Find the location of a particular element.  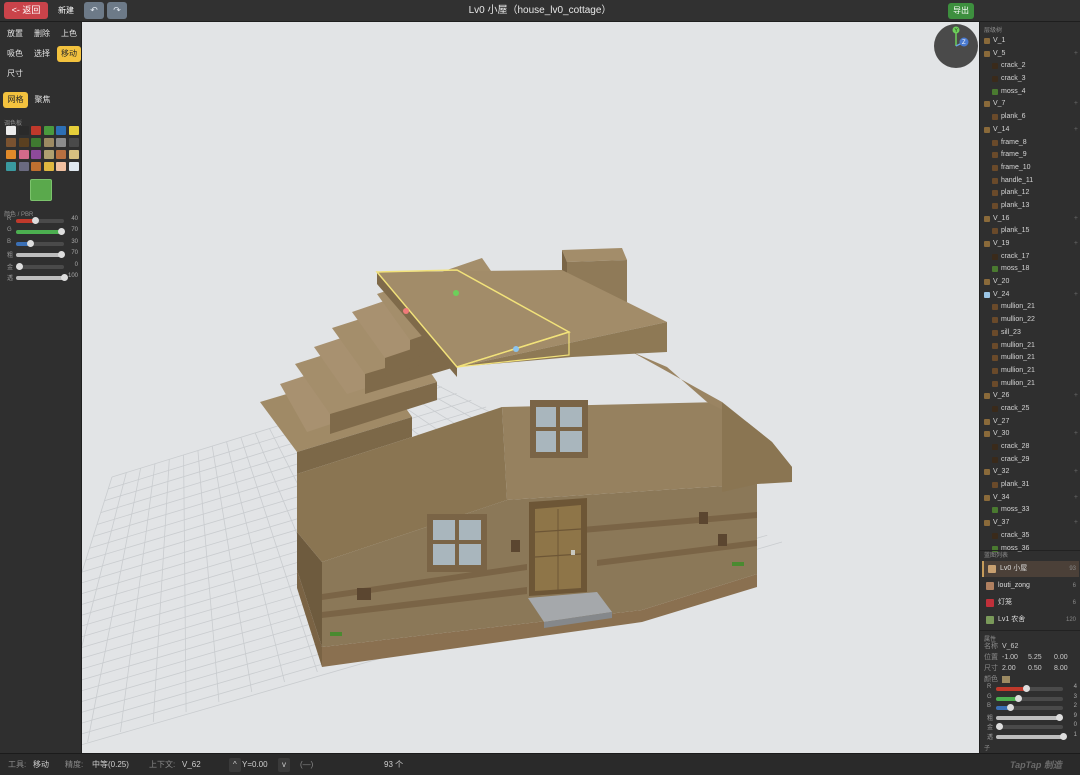

current-color-swatch is located at coordinates (41, 190).